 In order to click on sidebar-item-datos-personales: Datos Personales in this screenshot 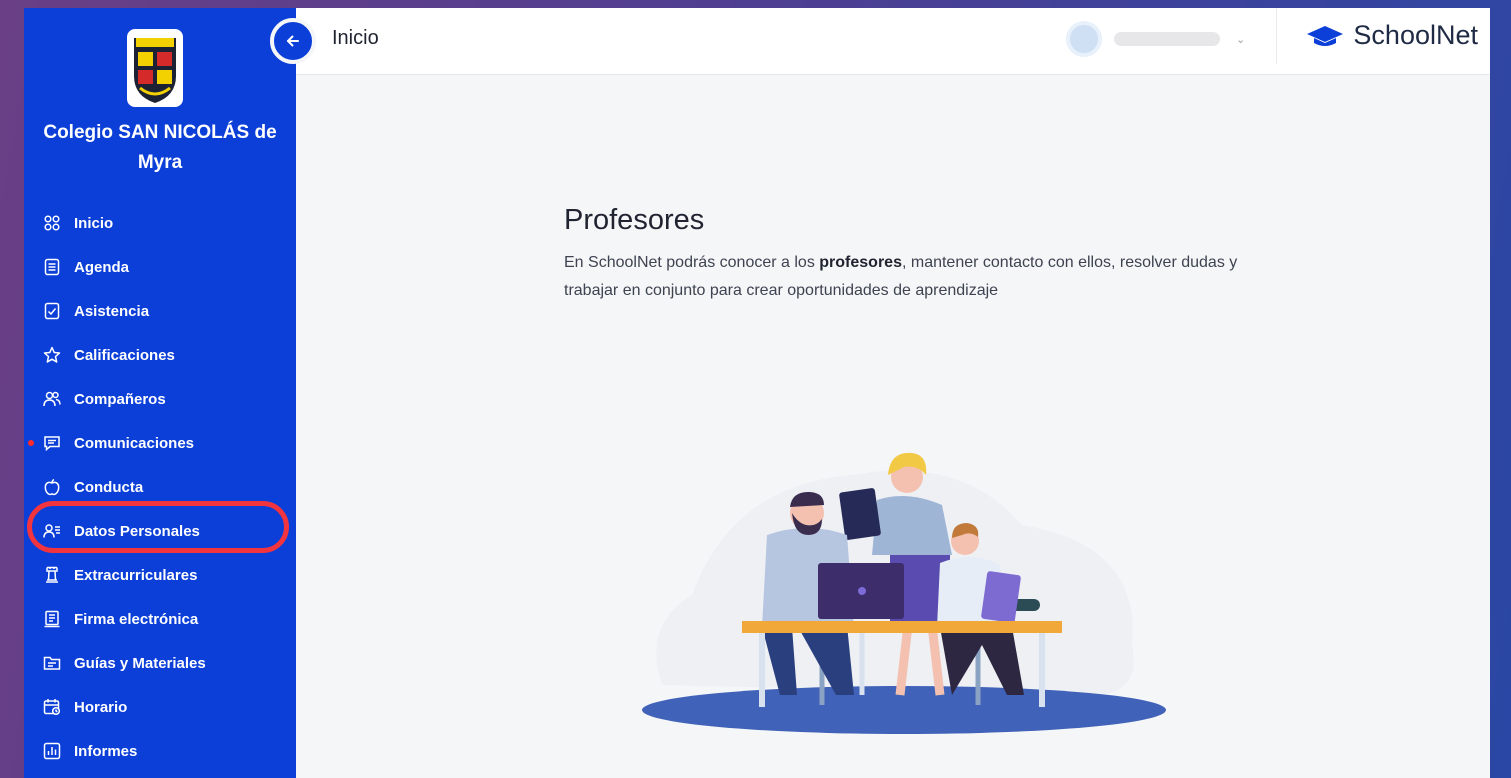, I will do `click(160, 531)`.